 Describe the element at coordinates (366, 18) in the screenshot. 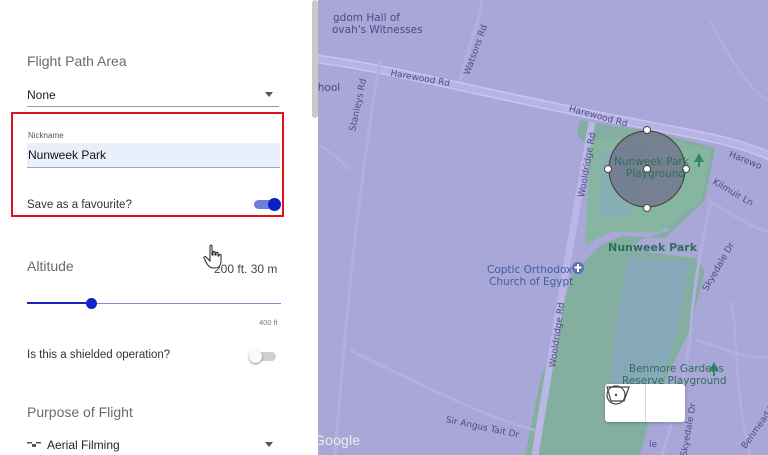

I see `map-label-hall: gdom Hall of` at that location.